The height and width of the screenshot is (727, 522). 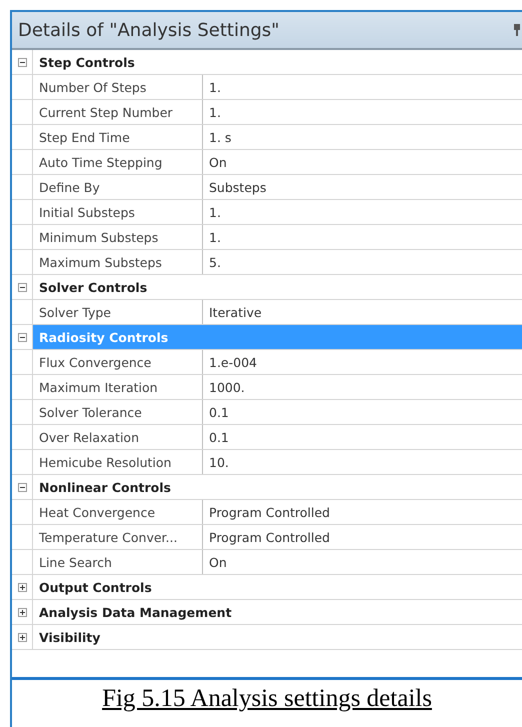 What do you see at coordinates (362, 362) in the screenshot?
I see `property-value: 1.e-004` at bounding box center [362, 362].